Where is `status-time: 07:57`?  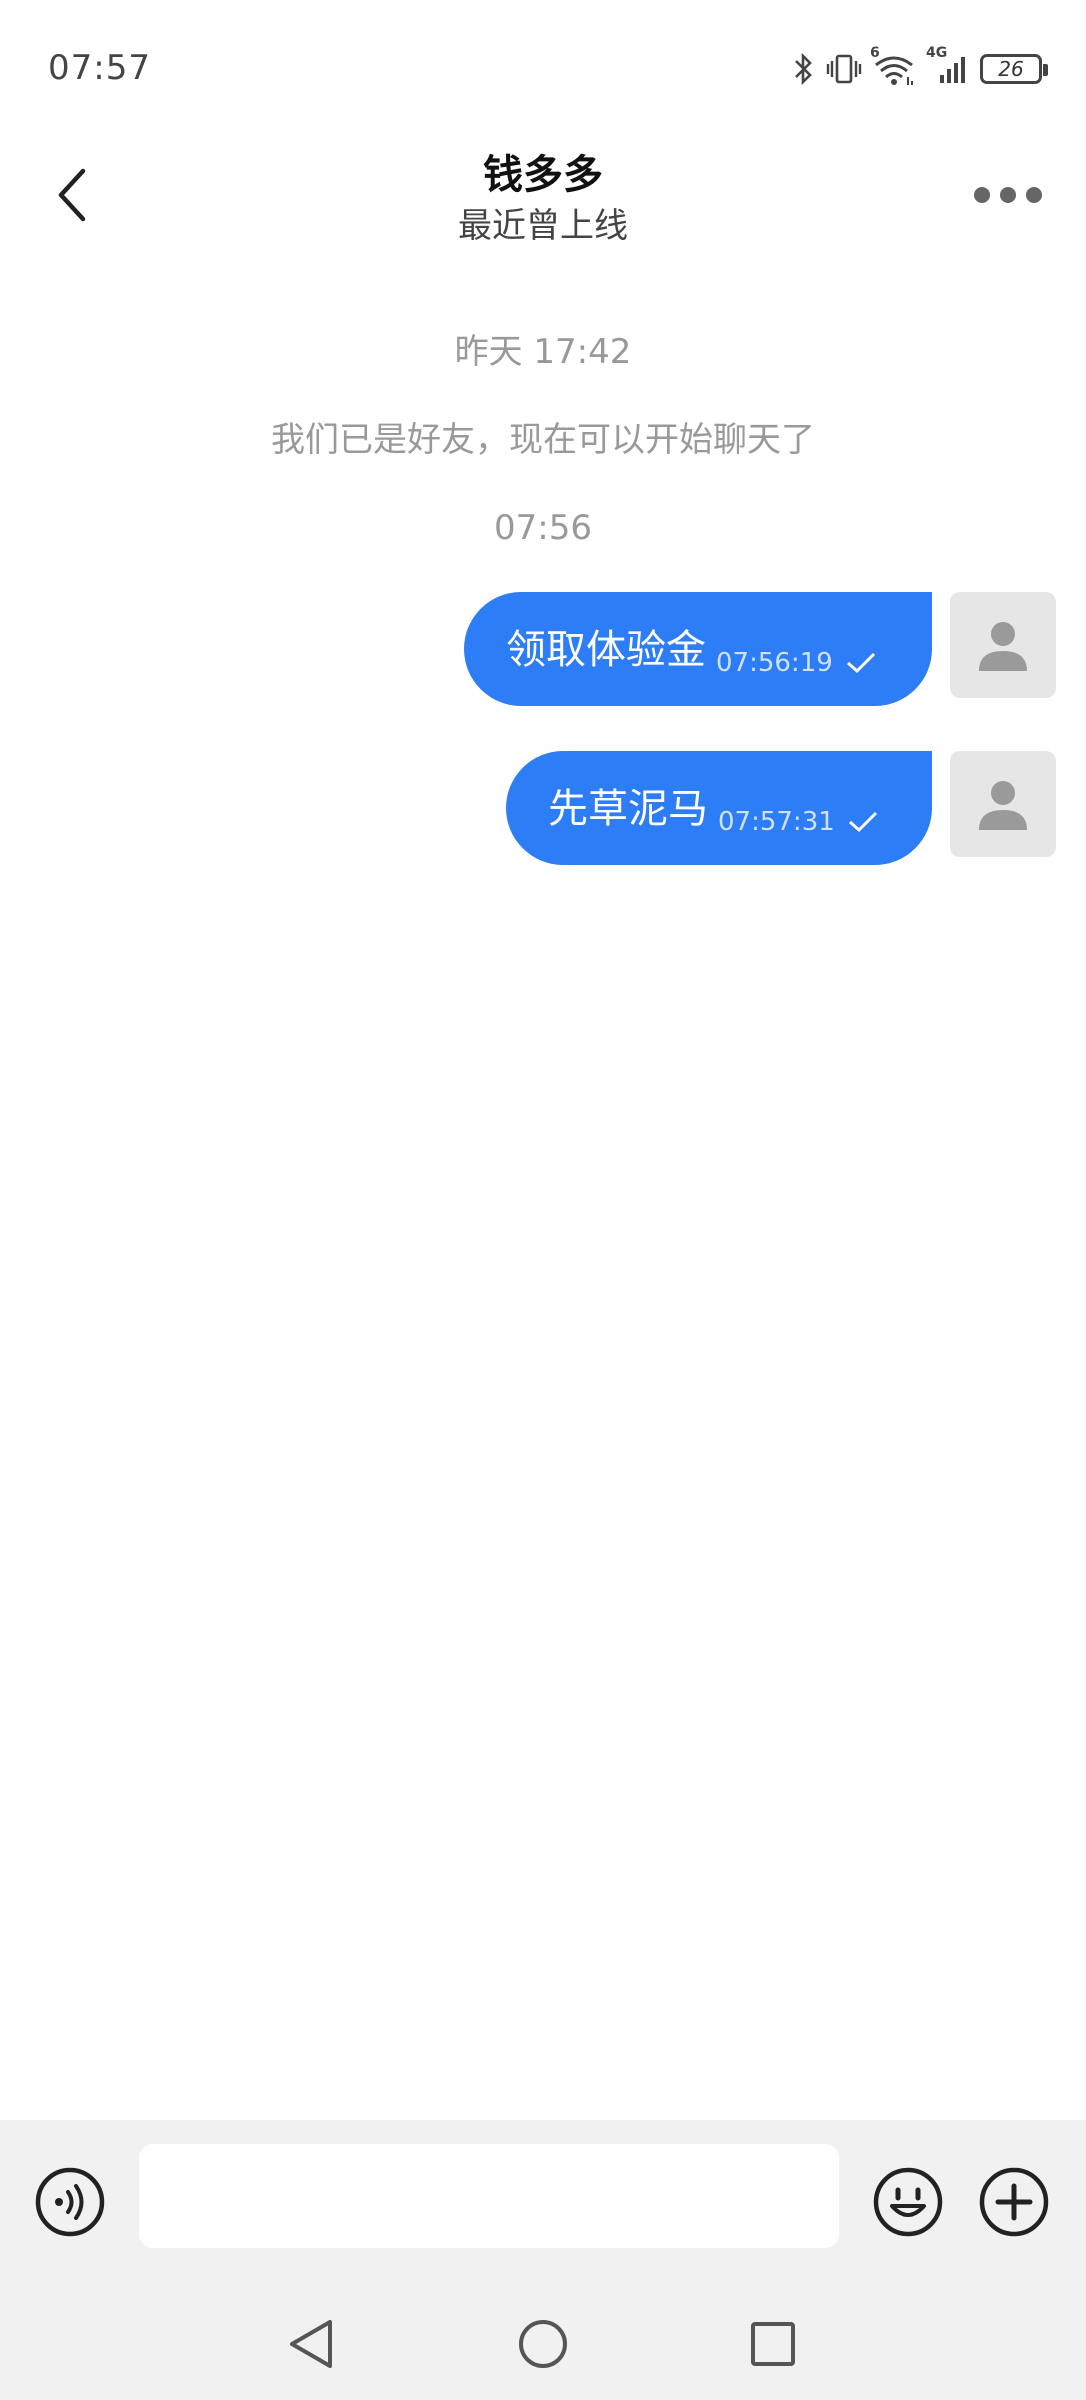
status-time: 07:57 is located at coordinates (99, 68).